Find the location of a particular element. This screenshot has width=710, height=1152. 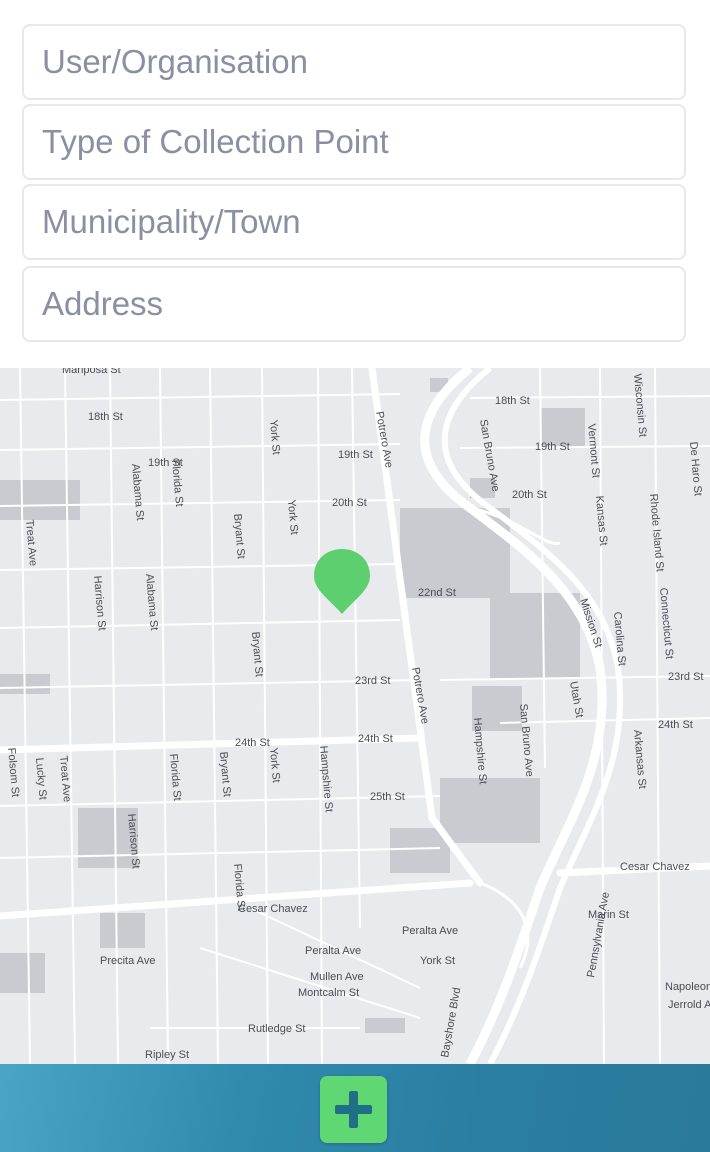

municipality-town-input is located at coordinates (354, 222).